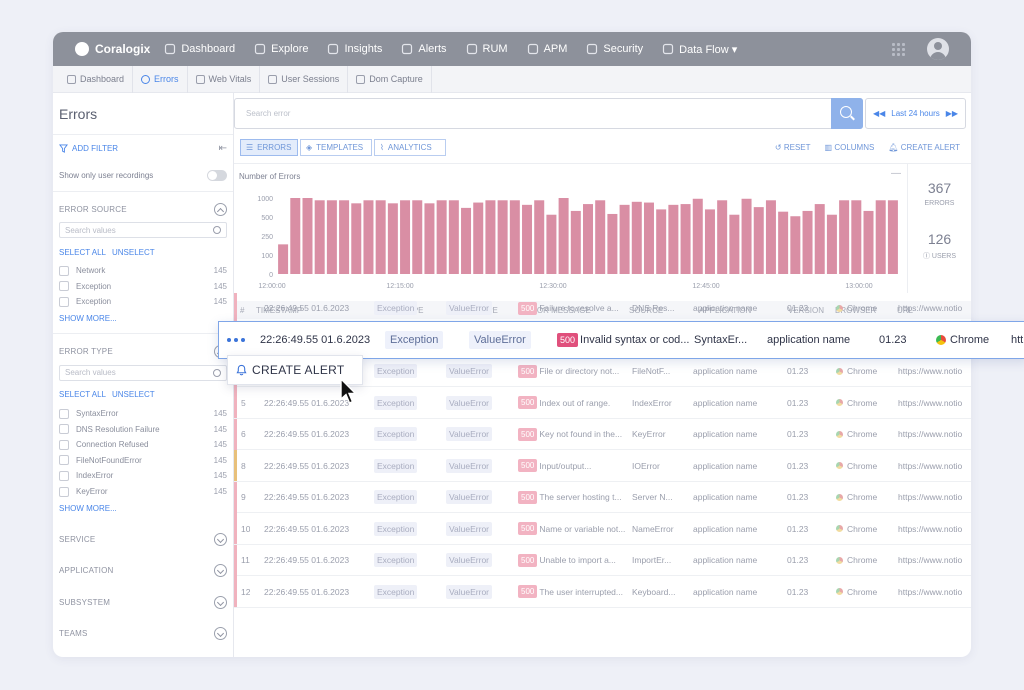 The image size is (1024, 690). I want to click on nav-item-apm: APM, so click(547, 49).